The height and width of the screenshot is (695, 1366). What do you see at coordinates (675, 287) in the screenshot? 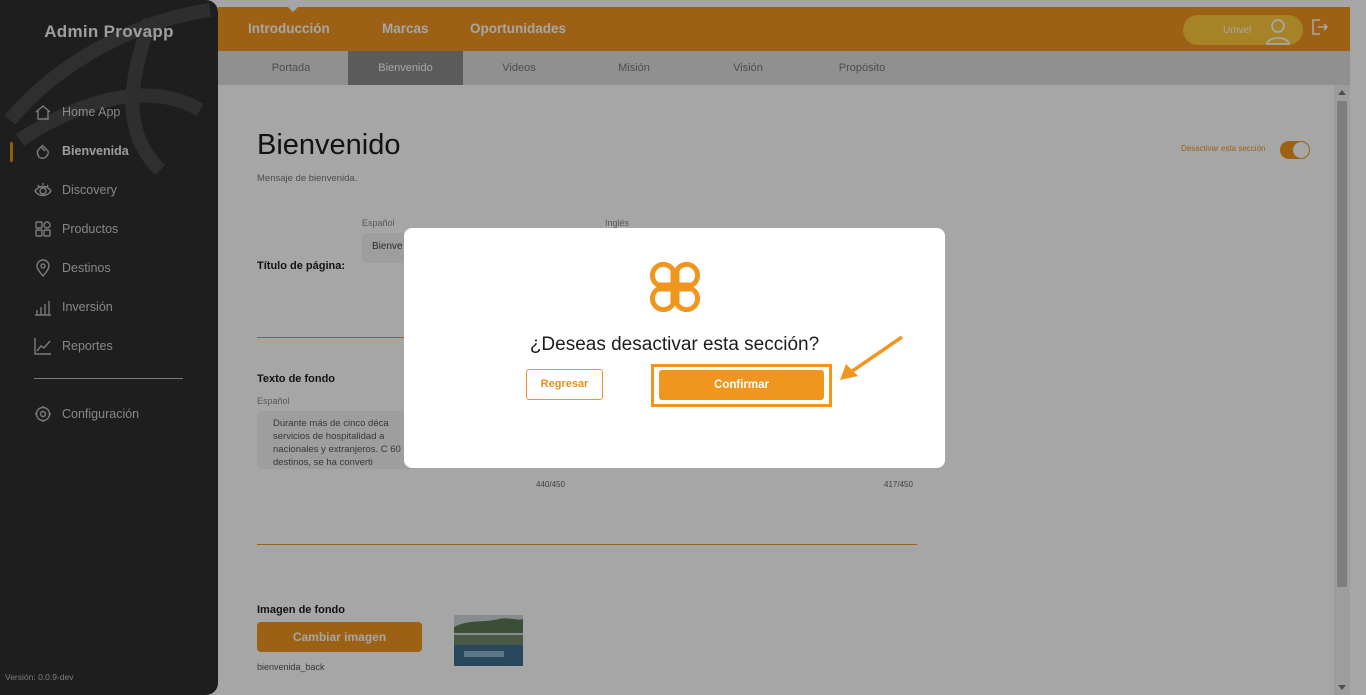
I see `clover-logo-icon` at bounding box center [675, 287].